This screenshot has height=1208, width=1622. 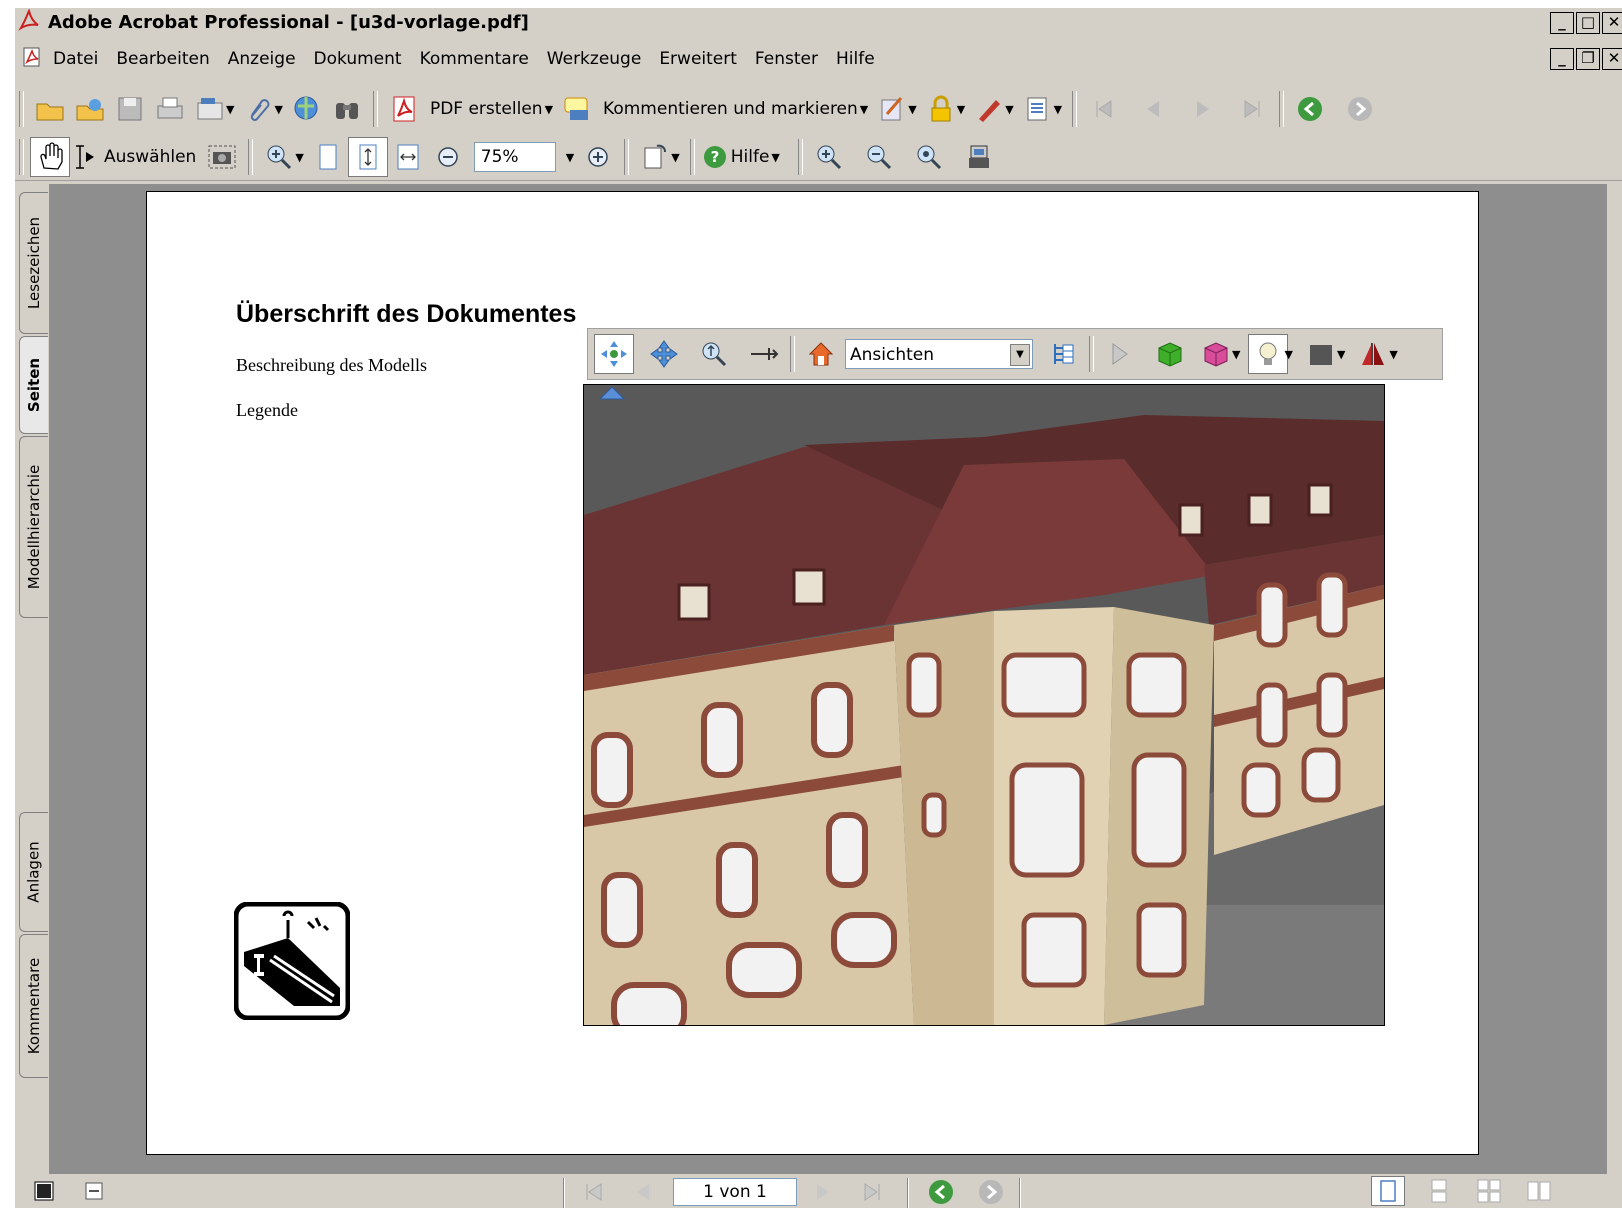 I want to click on lock-icon, so click(x=941, y=109).